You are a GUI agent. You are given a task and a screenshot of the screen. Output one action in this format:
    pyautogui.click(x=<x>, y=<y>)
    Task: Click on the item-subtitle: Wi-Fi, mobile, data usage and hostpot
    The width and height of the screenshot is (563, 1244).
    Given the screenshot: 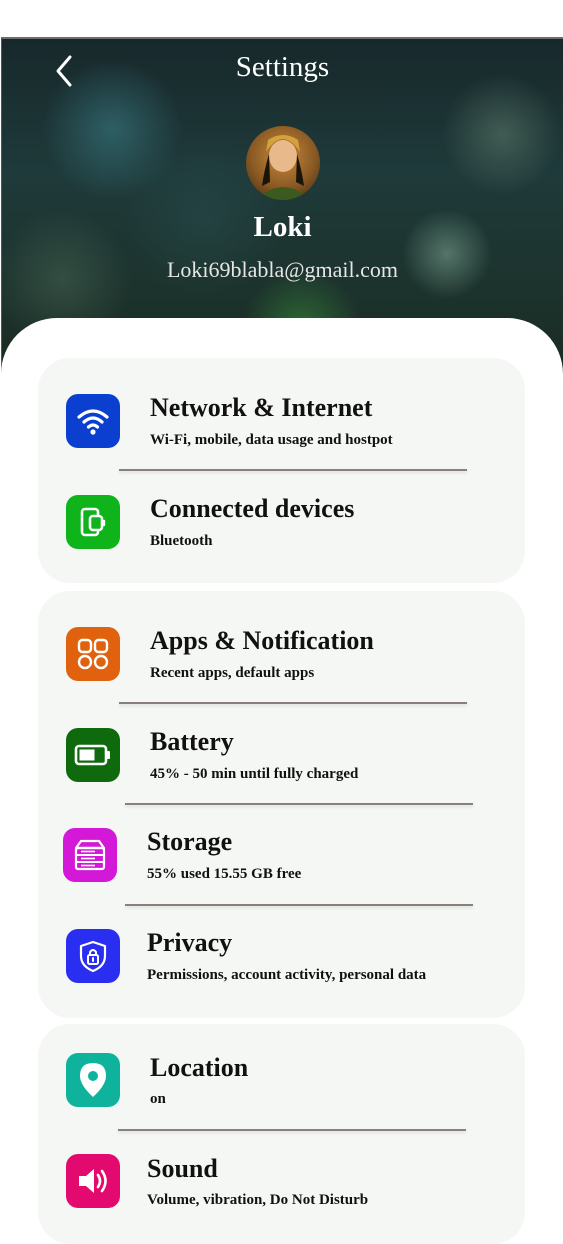 What is the action you would take?
    pyautogui.click(x=271, y=440)
    